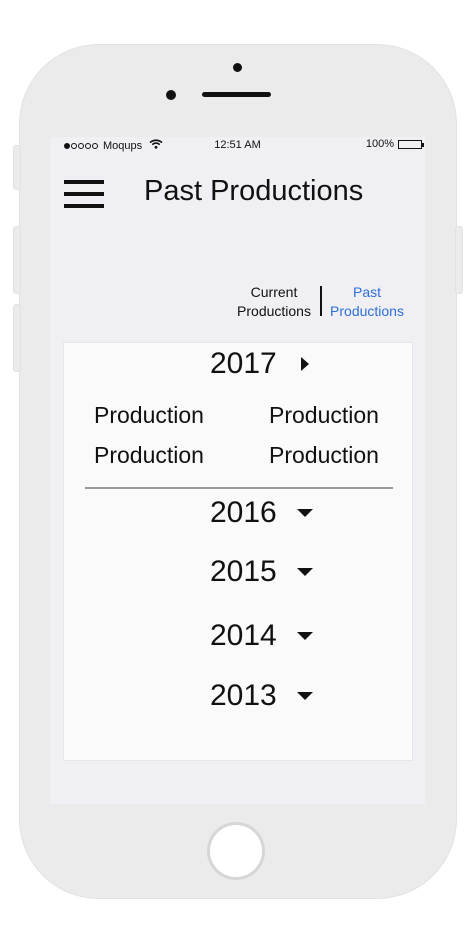  I want to click on front-camera, so click(237, 67).